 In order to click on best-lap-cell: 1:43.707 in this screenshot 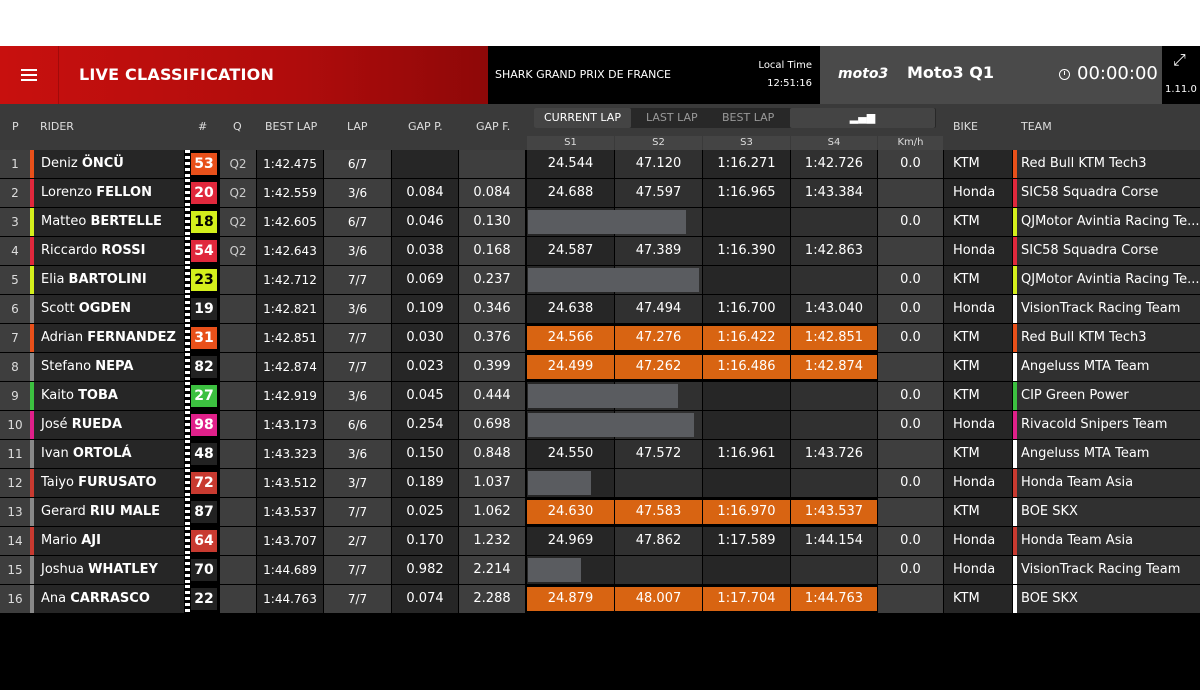, I will do `click(290, 541)`.